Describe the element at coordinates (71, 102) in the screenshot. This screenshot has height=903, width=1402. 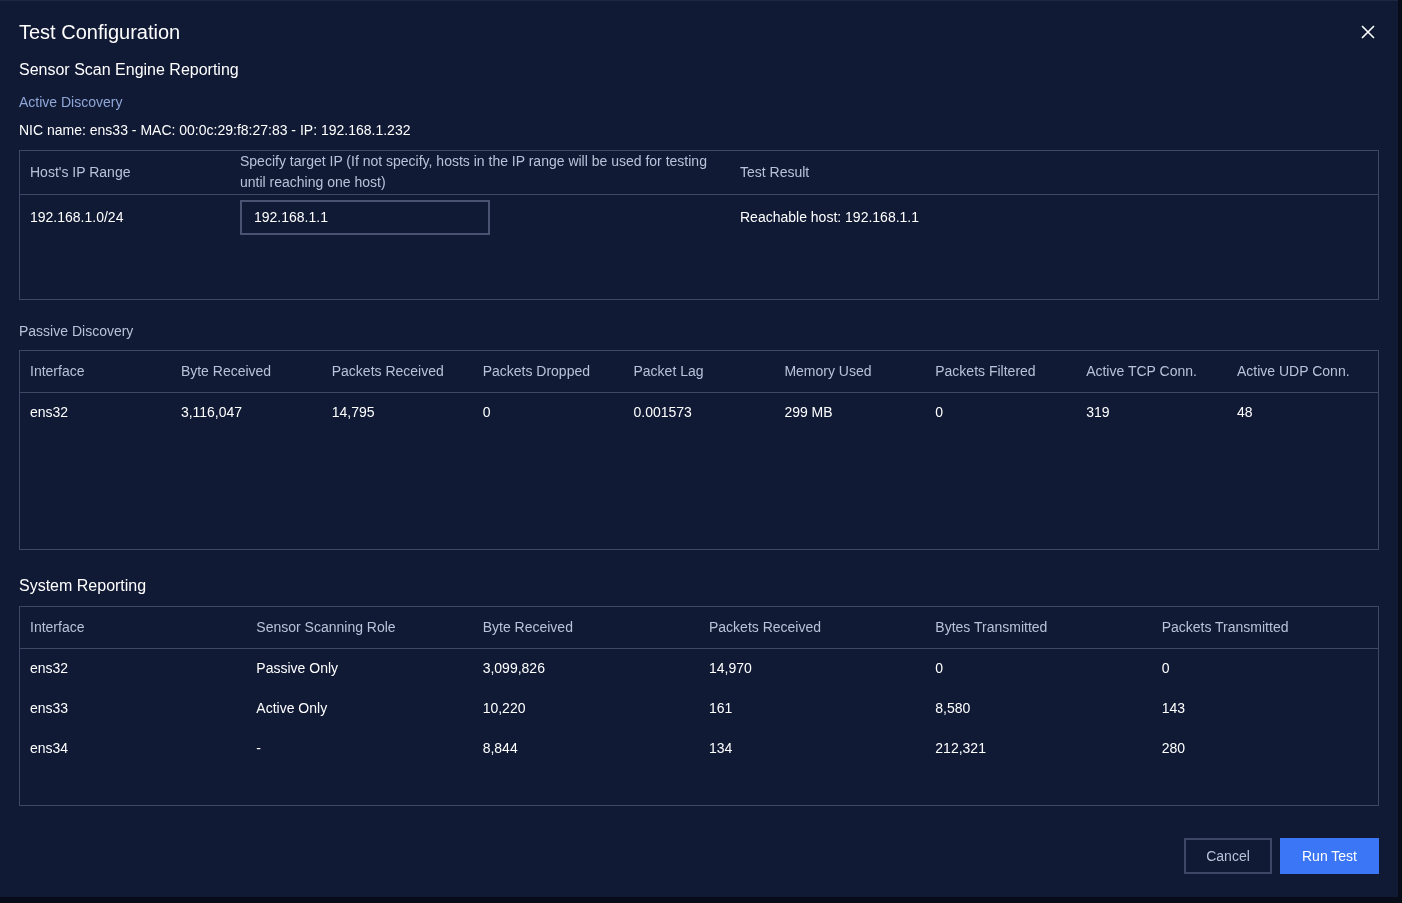
I see `subsection-label: Active Discovery` at that location.